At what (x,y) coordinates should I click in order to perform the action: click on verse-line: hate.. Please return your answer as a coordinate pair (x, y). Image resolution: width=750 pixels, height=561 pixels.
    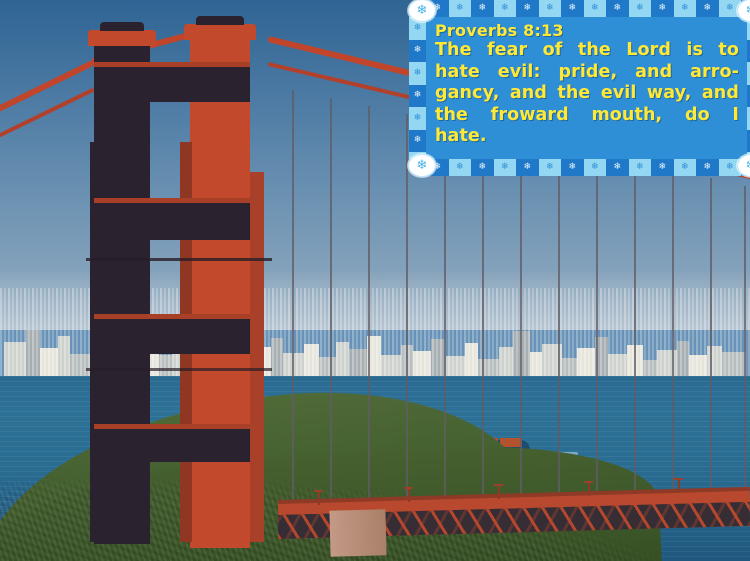
    Looking at the image, I should click on (461, 136).